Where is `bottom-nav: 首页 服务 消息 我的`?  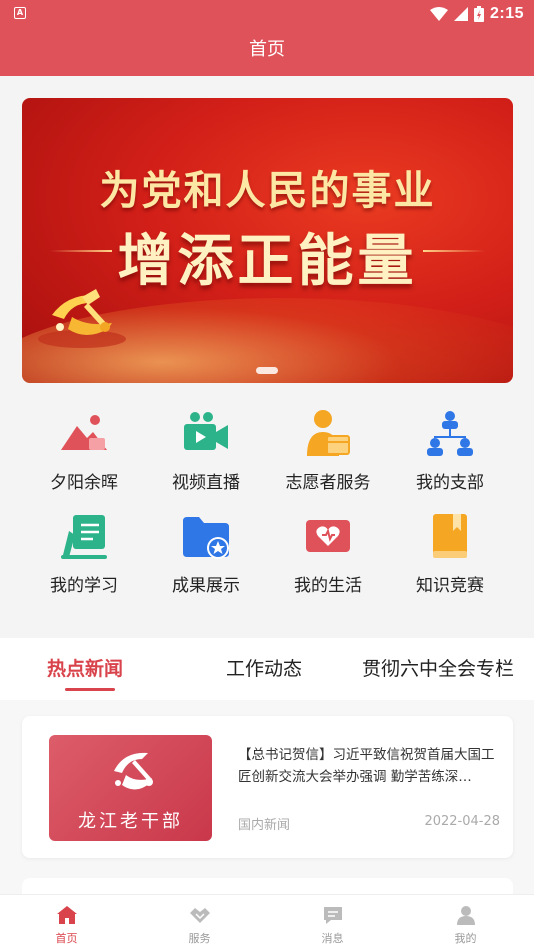 bottom-nav: 首页 服务 消息 我的 is located at coordinates (267, 922).